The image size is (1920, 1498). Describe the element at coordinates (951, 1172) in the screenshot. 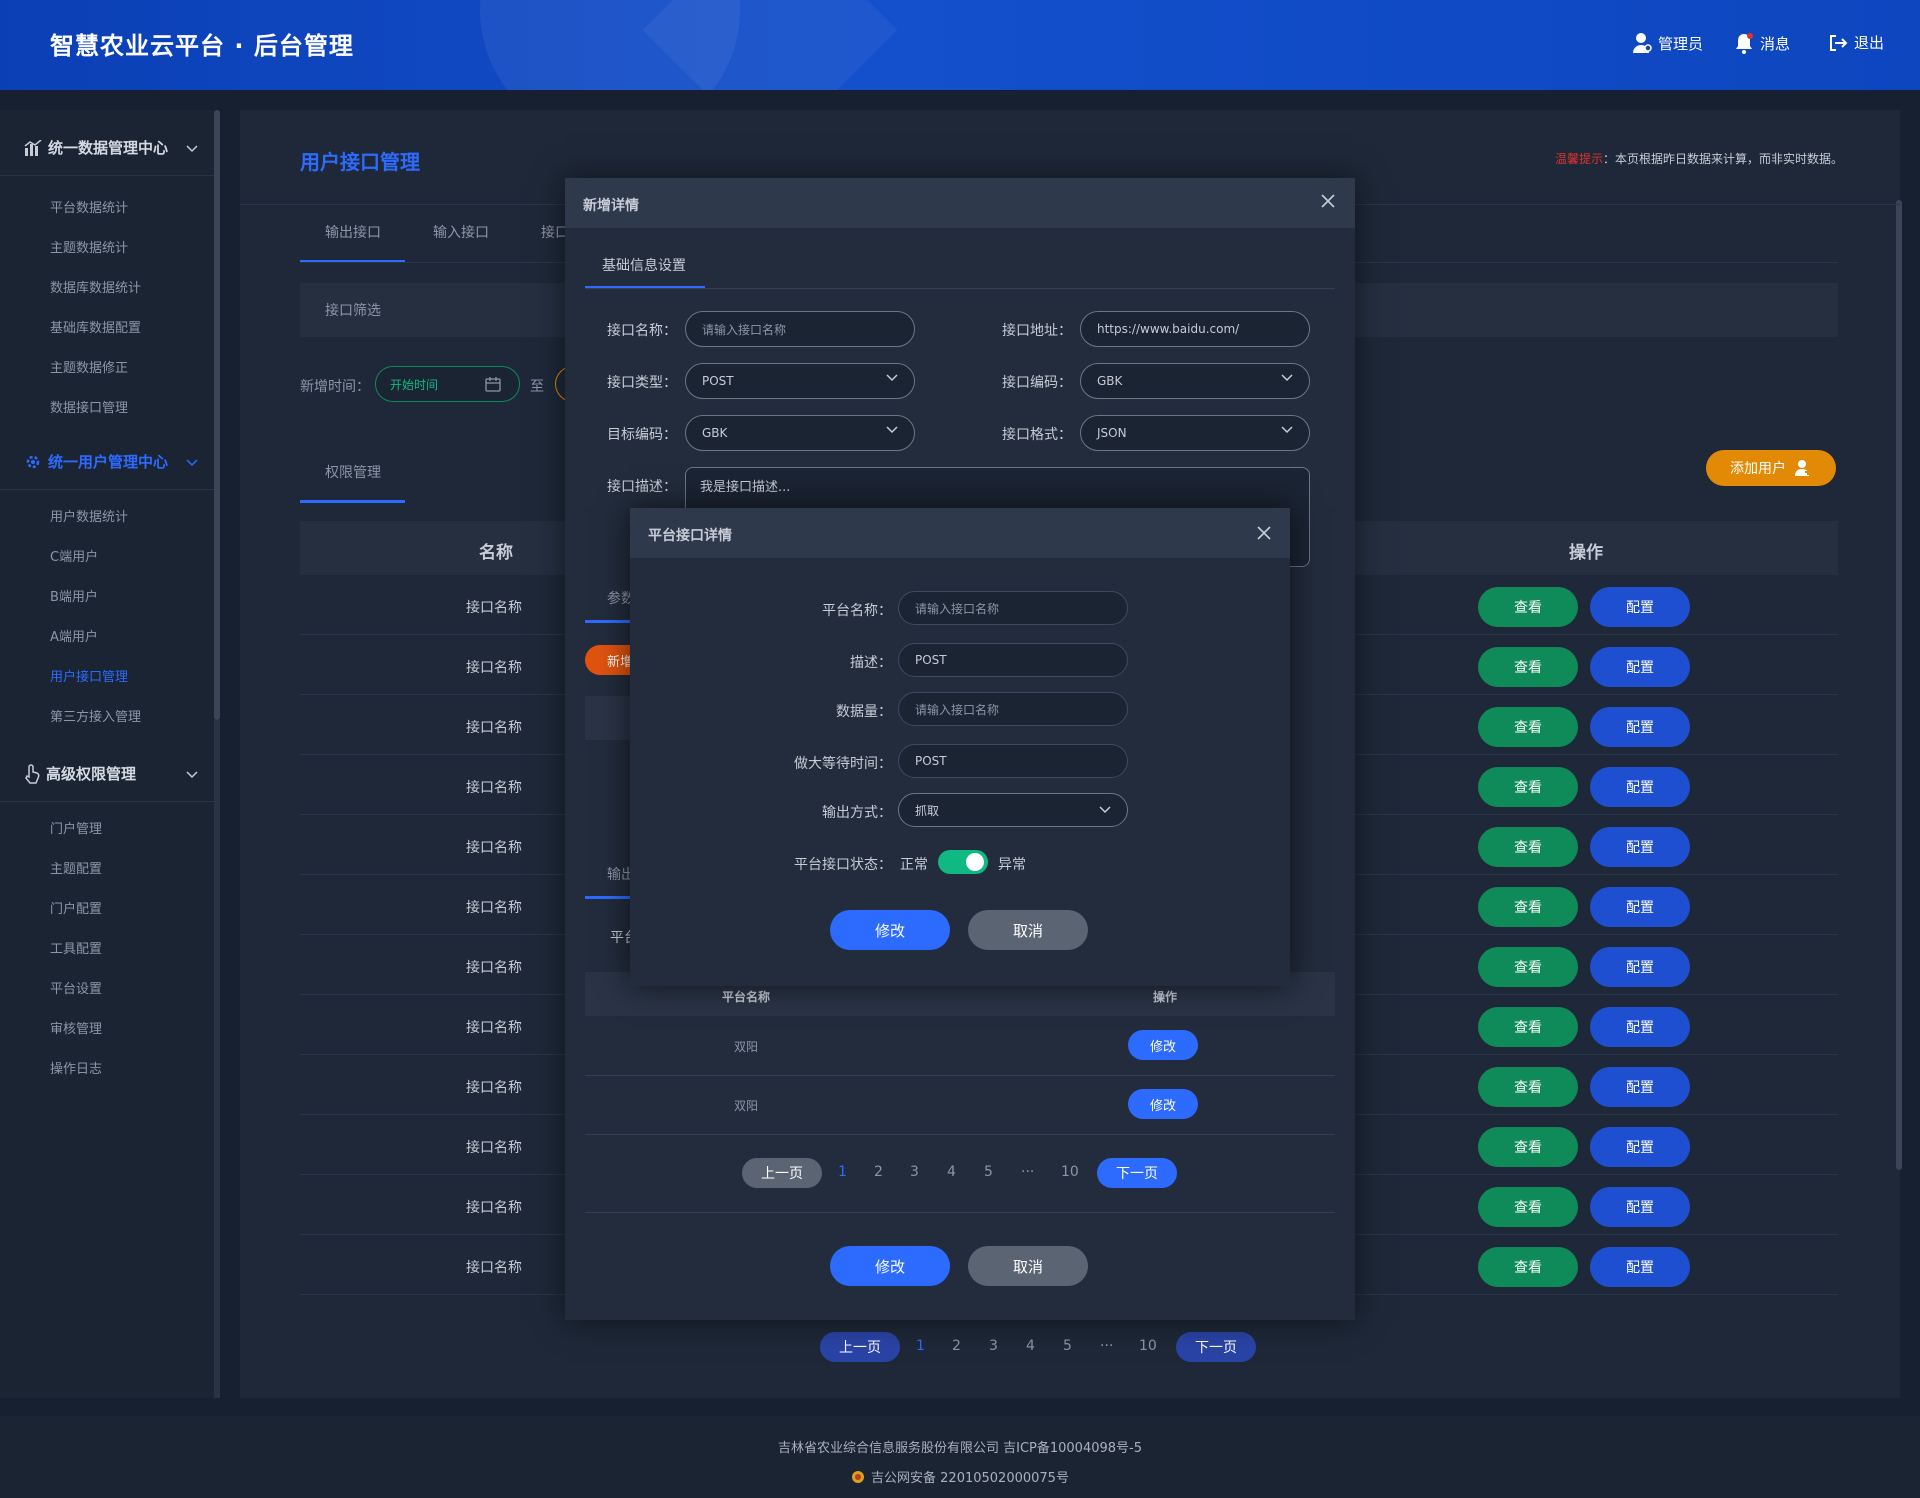

I see `inner-page-link: 4` at that location.